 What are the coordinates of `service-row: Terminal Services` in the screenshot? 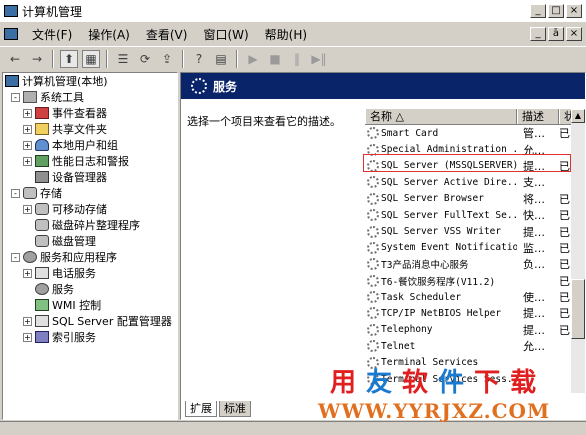 It's located at (475, 362).